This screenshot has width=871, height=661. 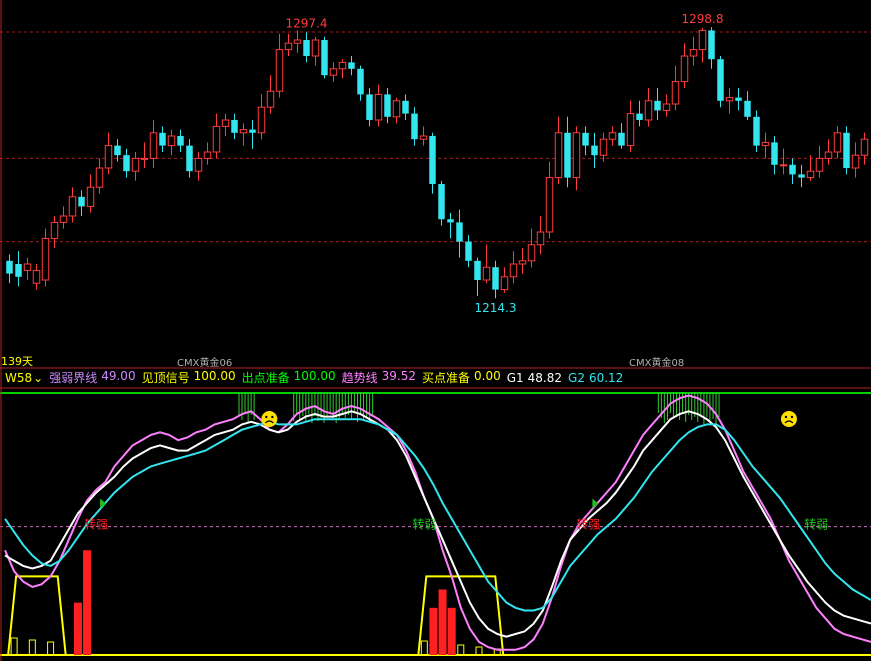 I want to click on legend-g1: G1 48.82, so click(x=534, y=378).